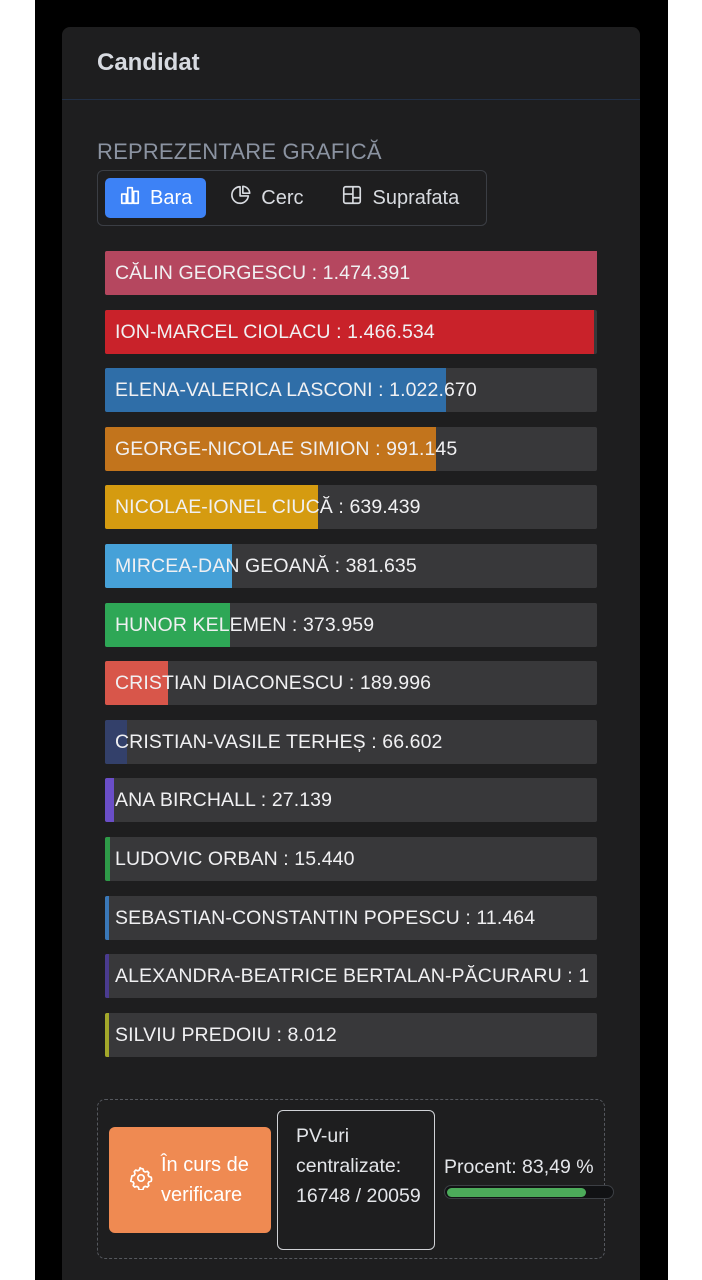  I want to click on verification-status-button: În curs de verificare, so click(190, 1180).